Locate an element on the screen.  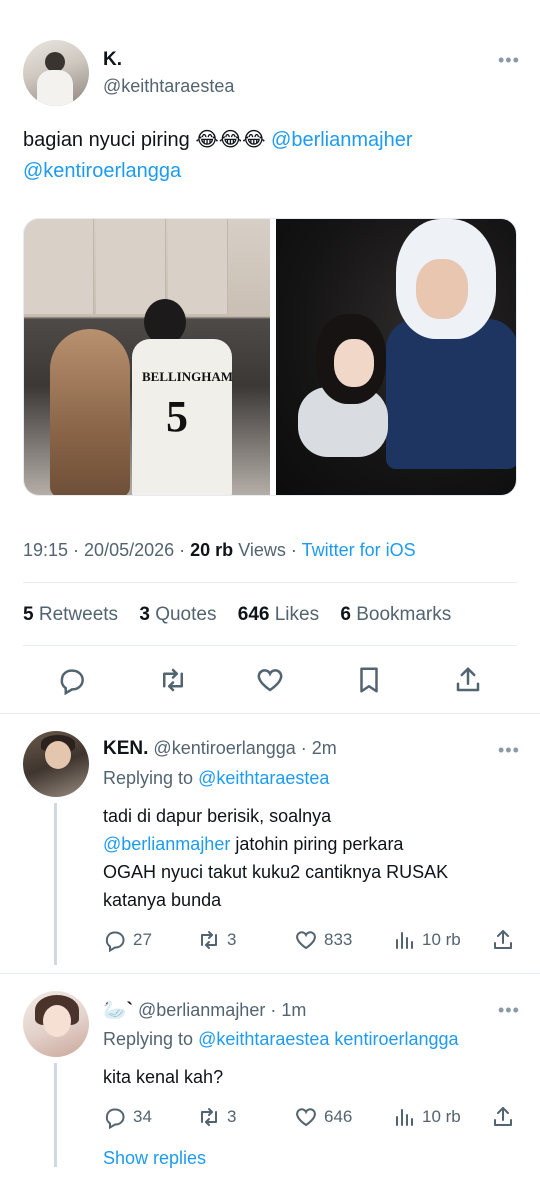
bookmark-icon is located at coordinates (369, 680).